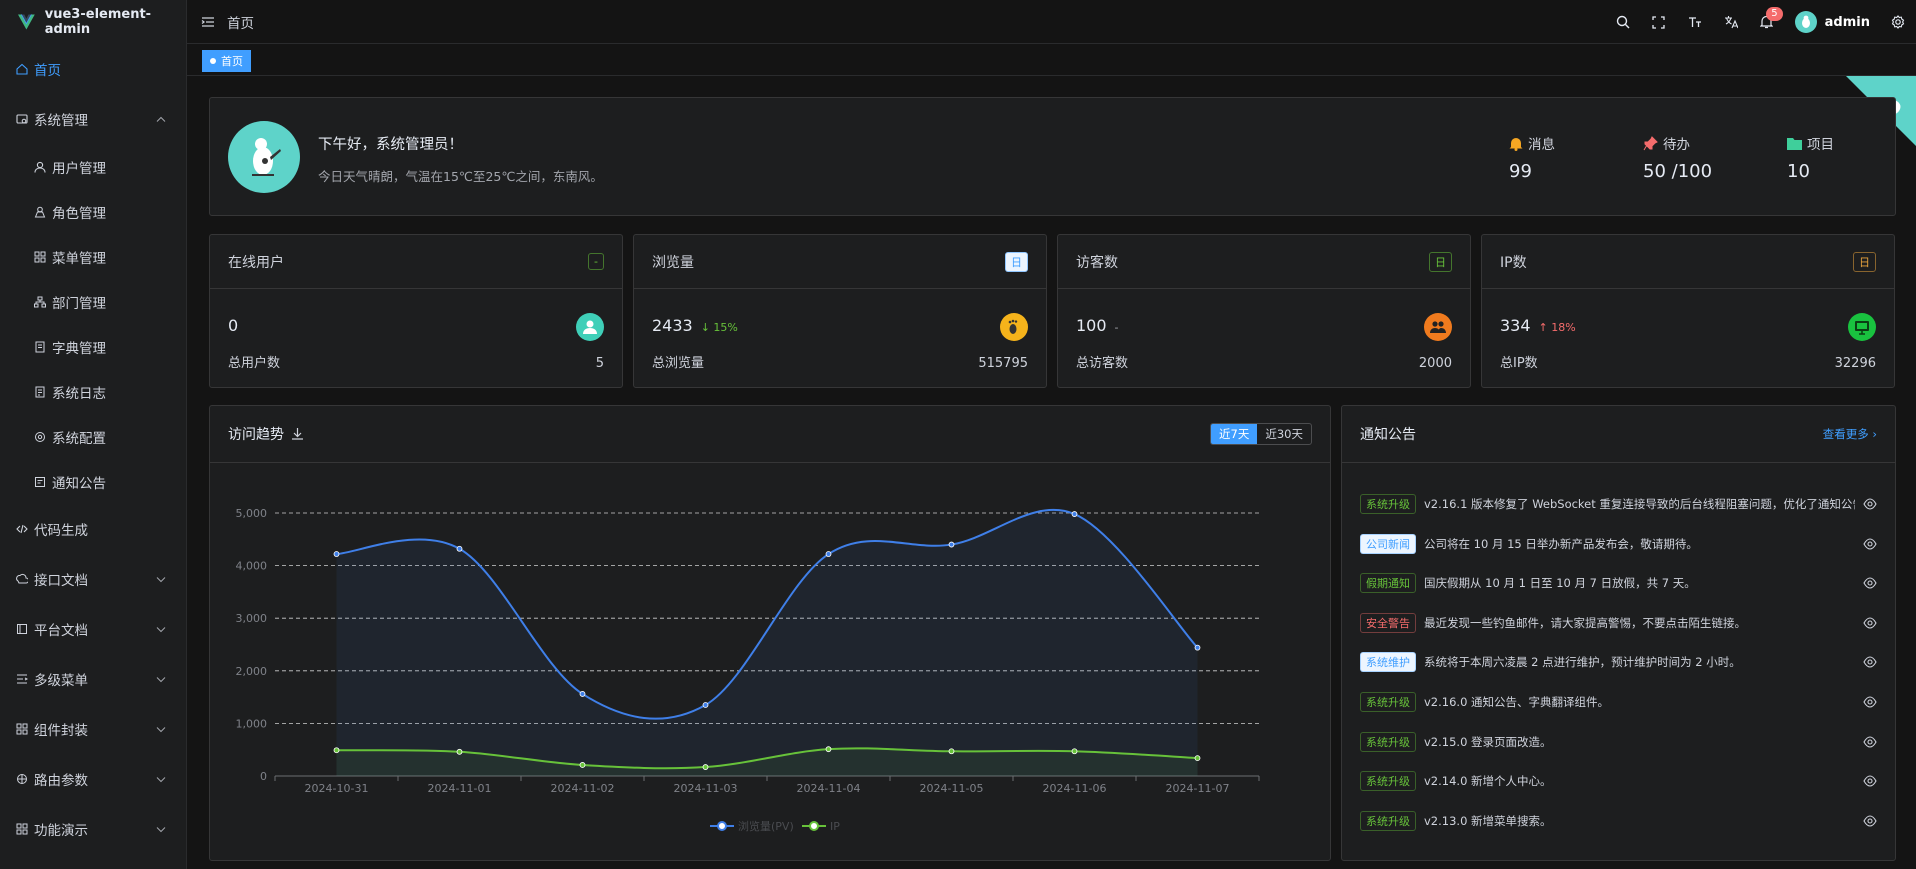 The image size is (1916, 869). I want to click on x-tick-label: 2024-11-04, so click(829, 788).